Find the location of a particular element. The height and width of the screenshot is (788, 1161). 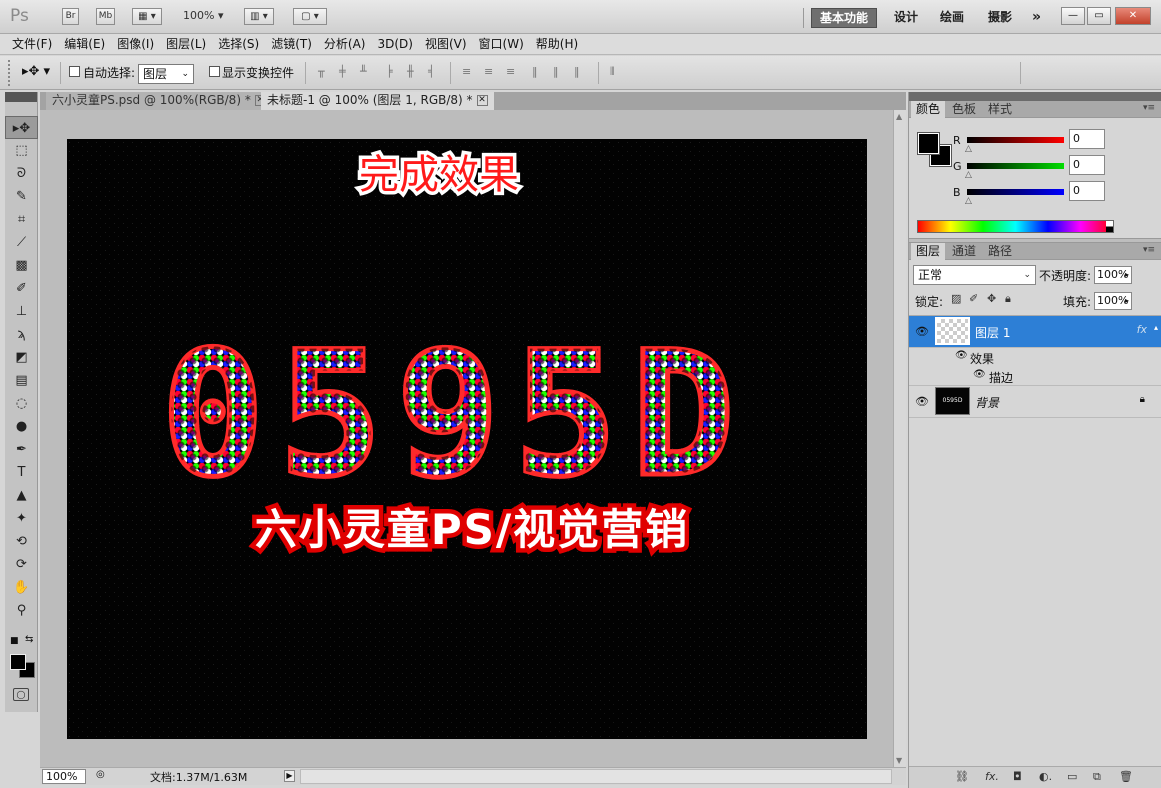

minimize-button: — is located at coordinates (1073, 16).